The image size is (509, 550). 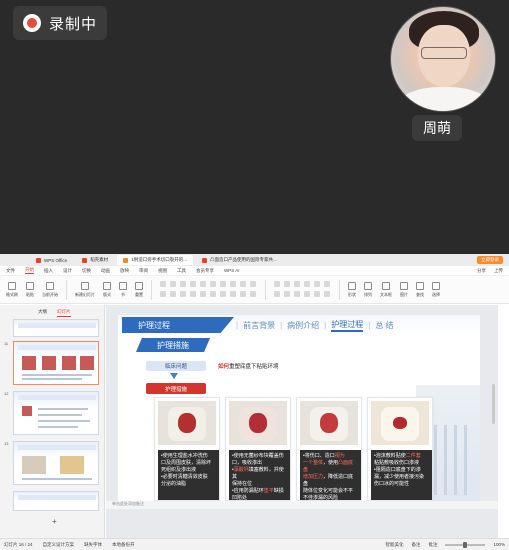 What do you see at coordinates (232, 270) in the screenshot?
I see `menu-wps-ai: WPS AI` at bounding box center [232, 270].